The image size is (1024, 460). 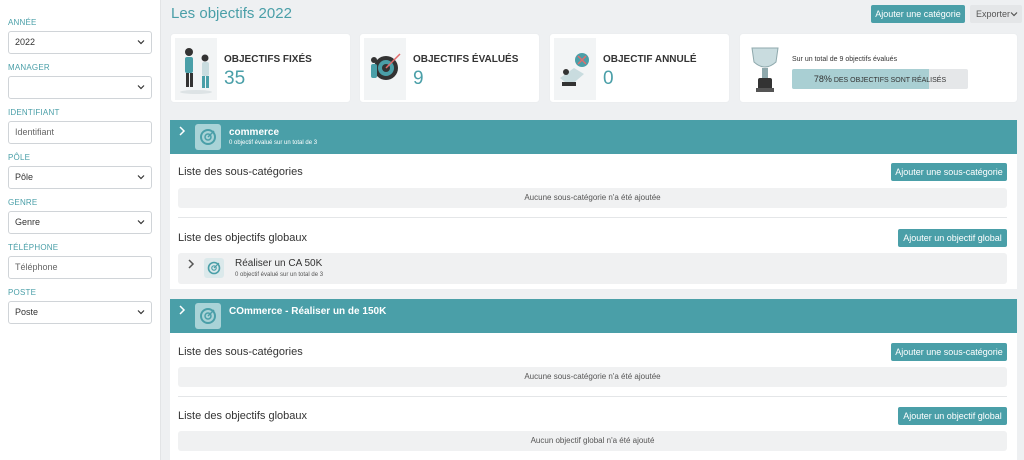 I want to click on page-title: Les objectifs 2022, so click(x=231, y=13).